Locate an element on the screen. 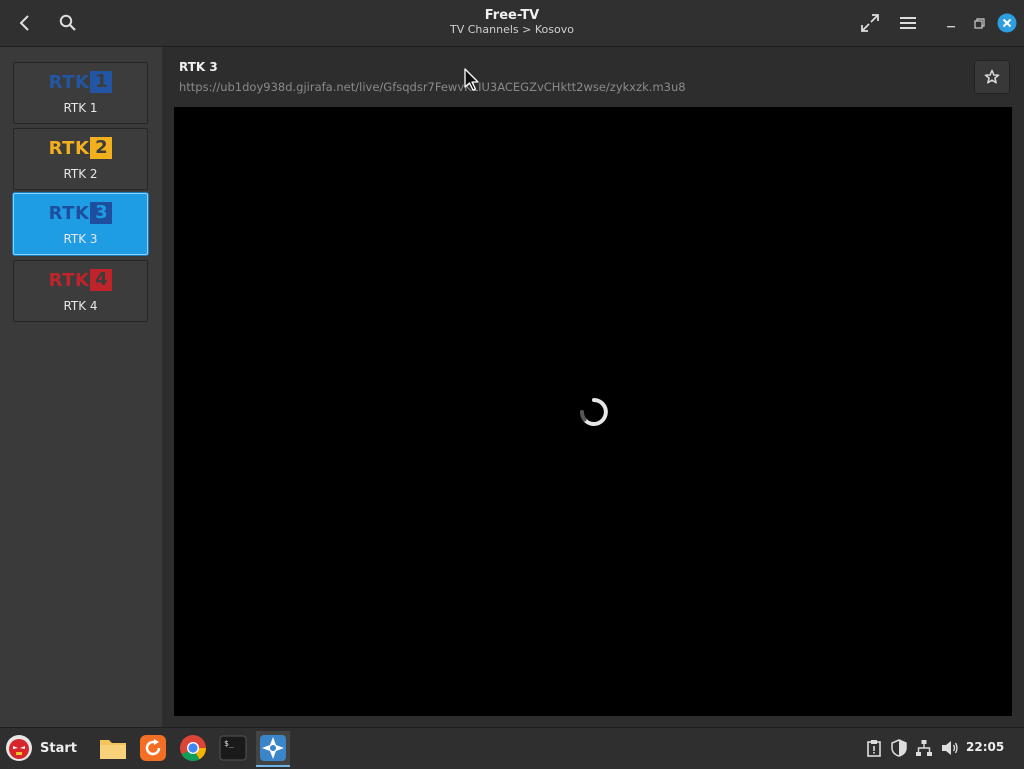  restore-icon is located at coordinates (979, 23).